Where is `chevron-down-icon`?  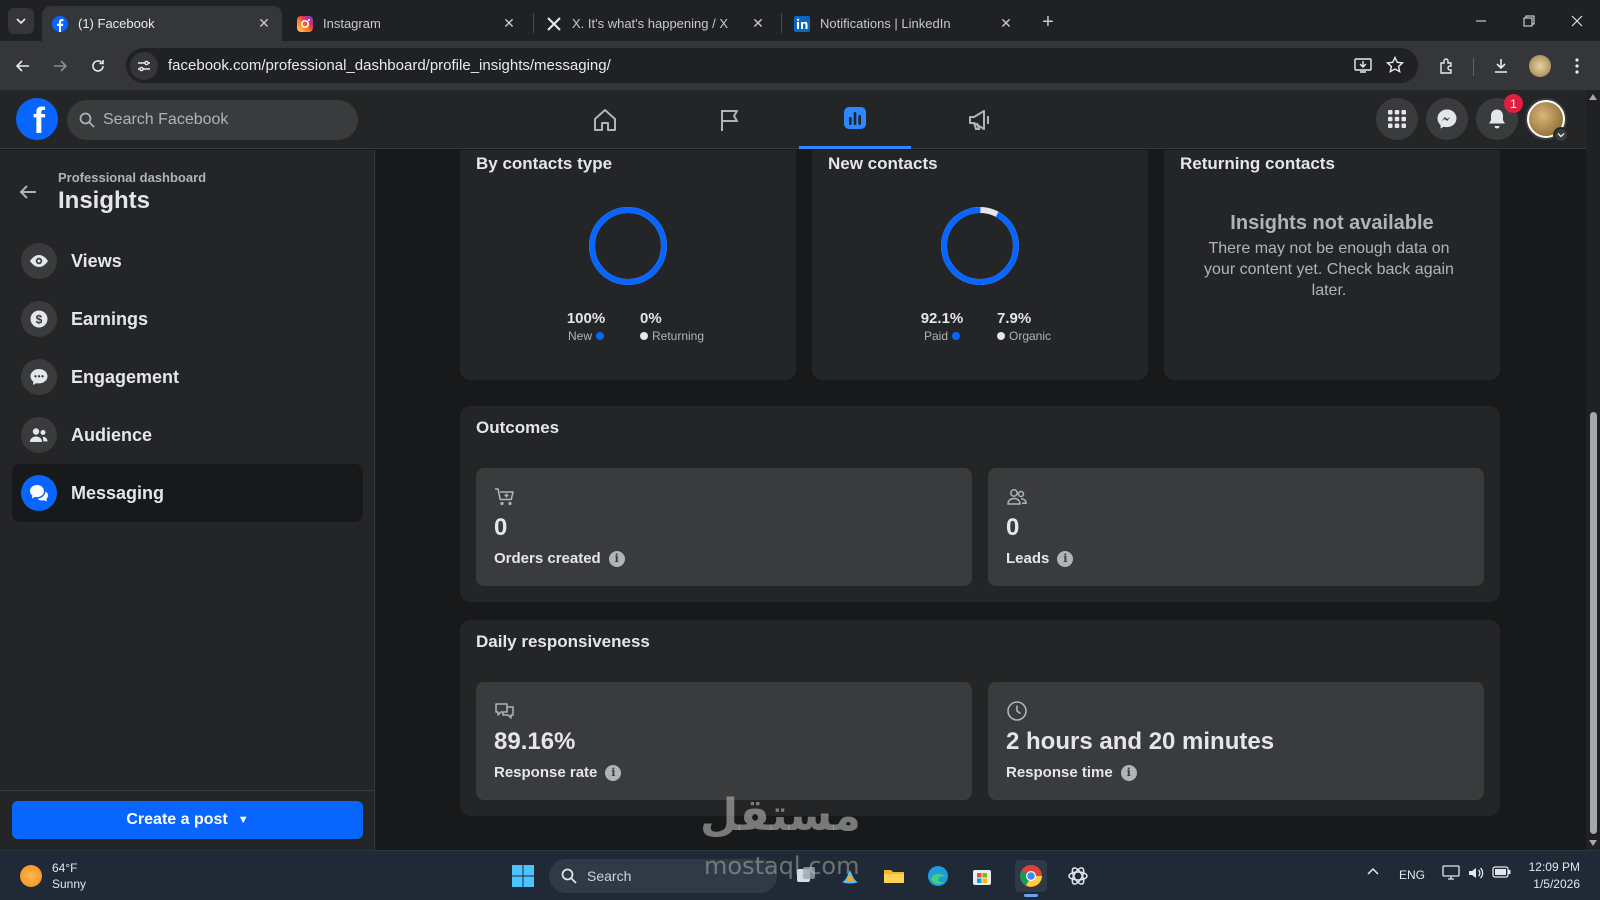 chevron-down-icon is located at coordinates (1561, 135).